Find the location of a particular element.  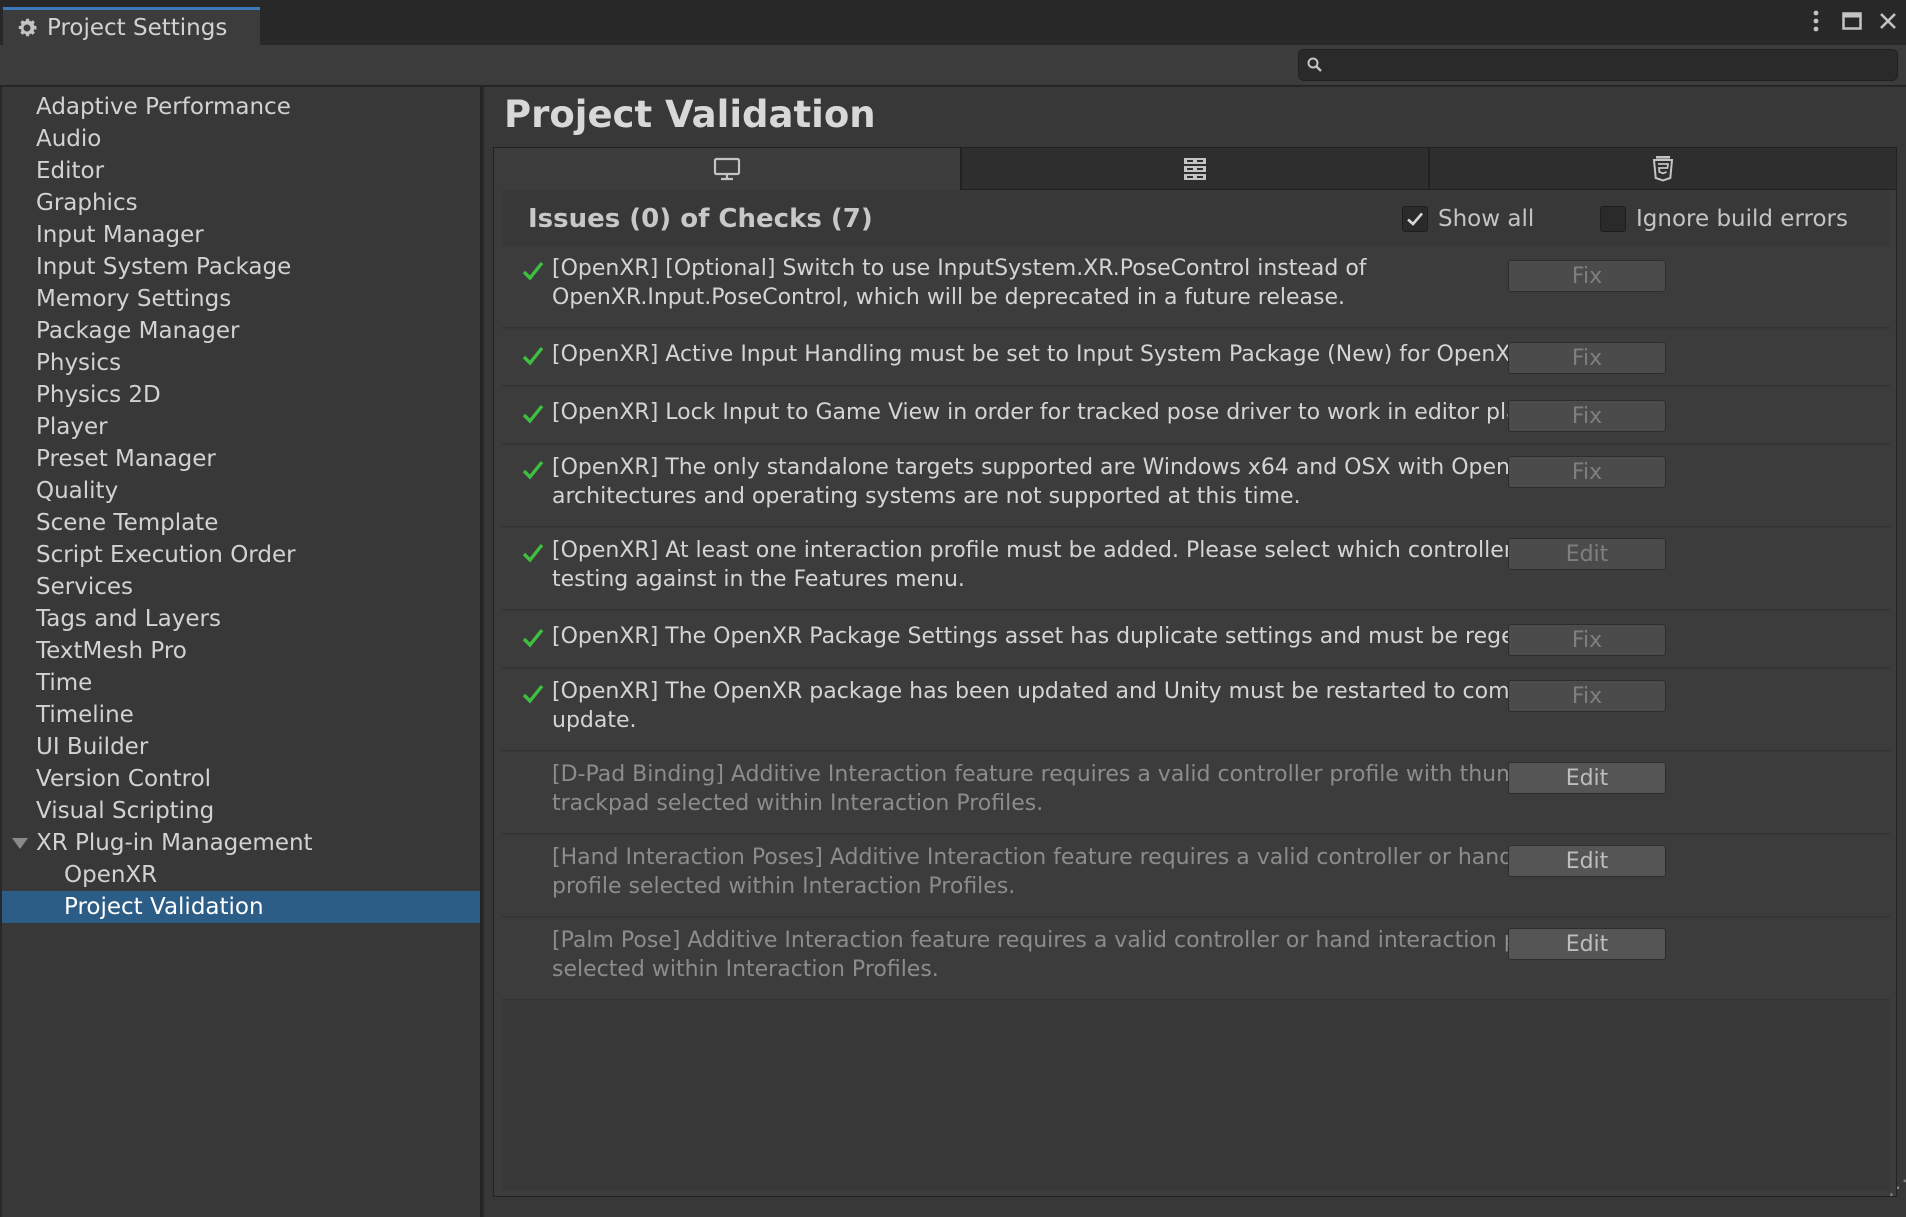

search-input is located at coordinates (1598, 65).